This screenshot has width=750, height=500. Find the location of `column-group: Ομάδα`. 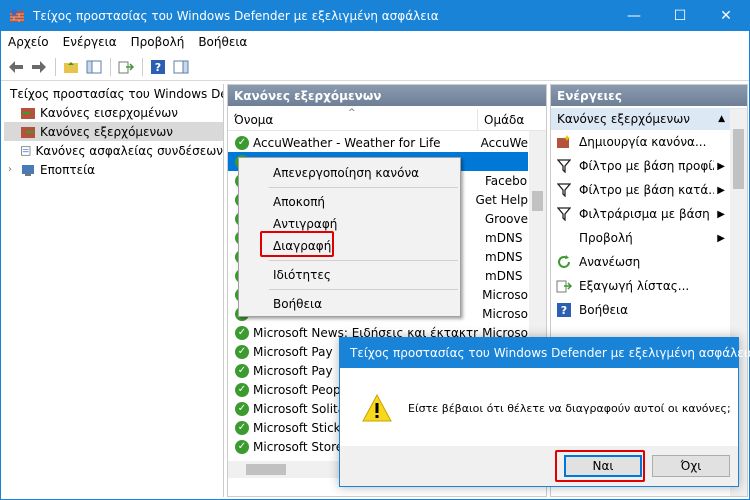

column-group: Ομάδα is located at coordinates (501, 120).